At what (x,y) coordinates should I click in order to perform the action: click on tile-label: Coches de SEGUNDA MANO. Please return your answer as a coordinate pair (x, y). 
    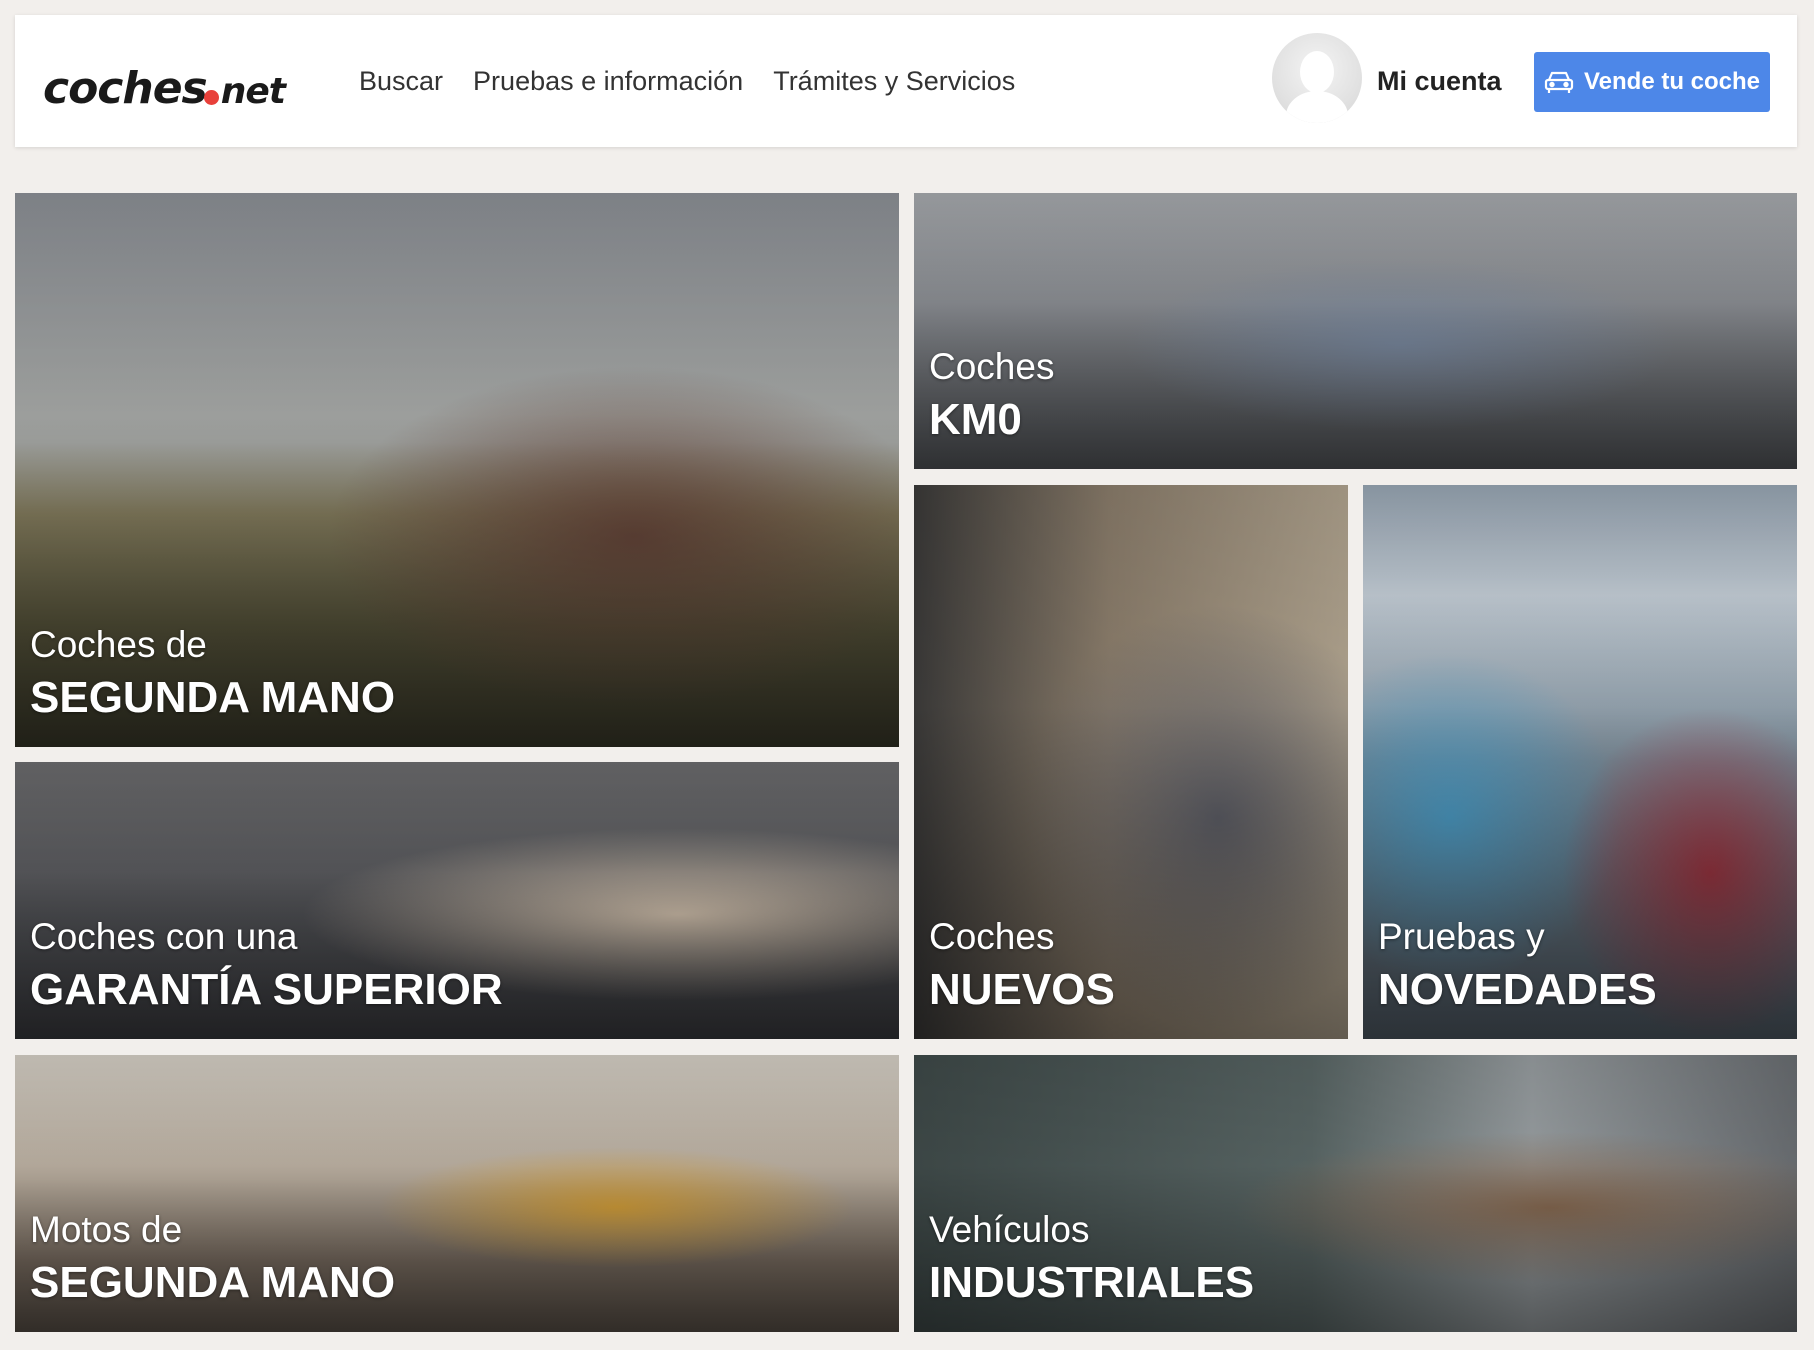
    Looking at the image, I should click on (212, 674).